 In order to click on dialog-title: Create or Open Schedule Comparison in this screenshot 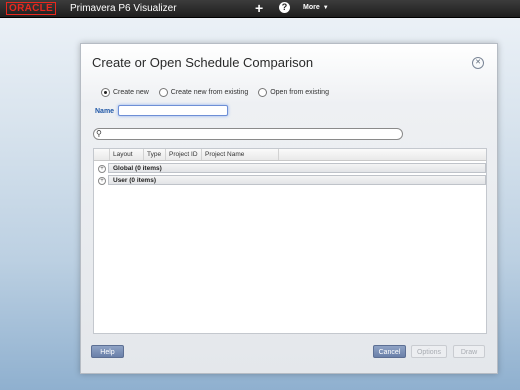, I will do `click(203, 62)`.